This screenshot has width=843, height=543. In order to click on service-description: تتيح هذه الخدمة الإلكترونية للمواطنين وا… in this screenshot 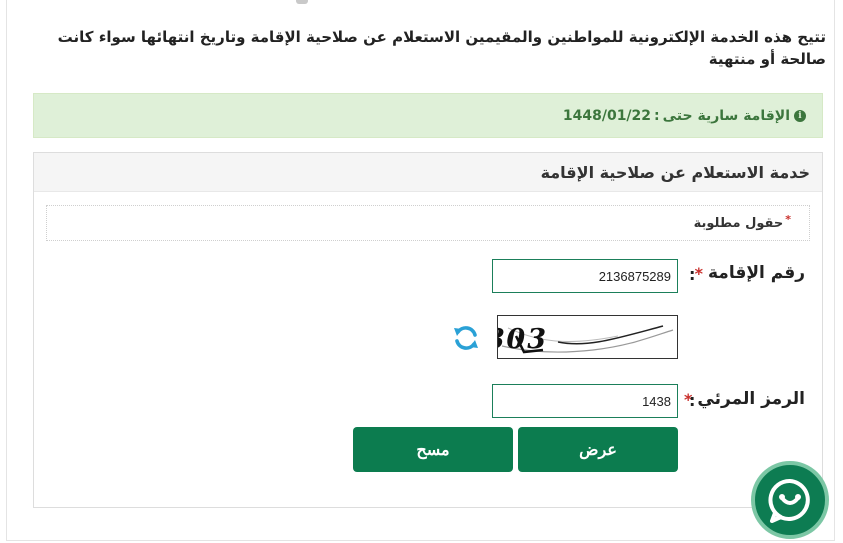, I will do `click(441, 48)`.